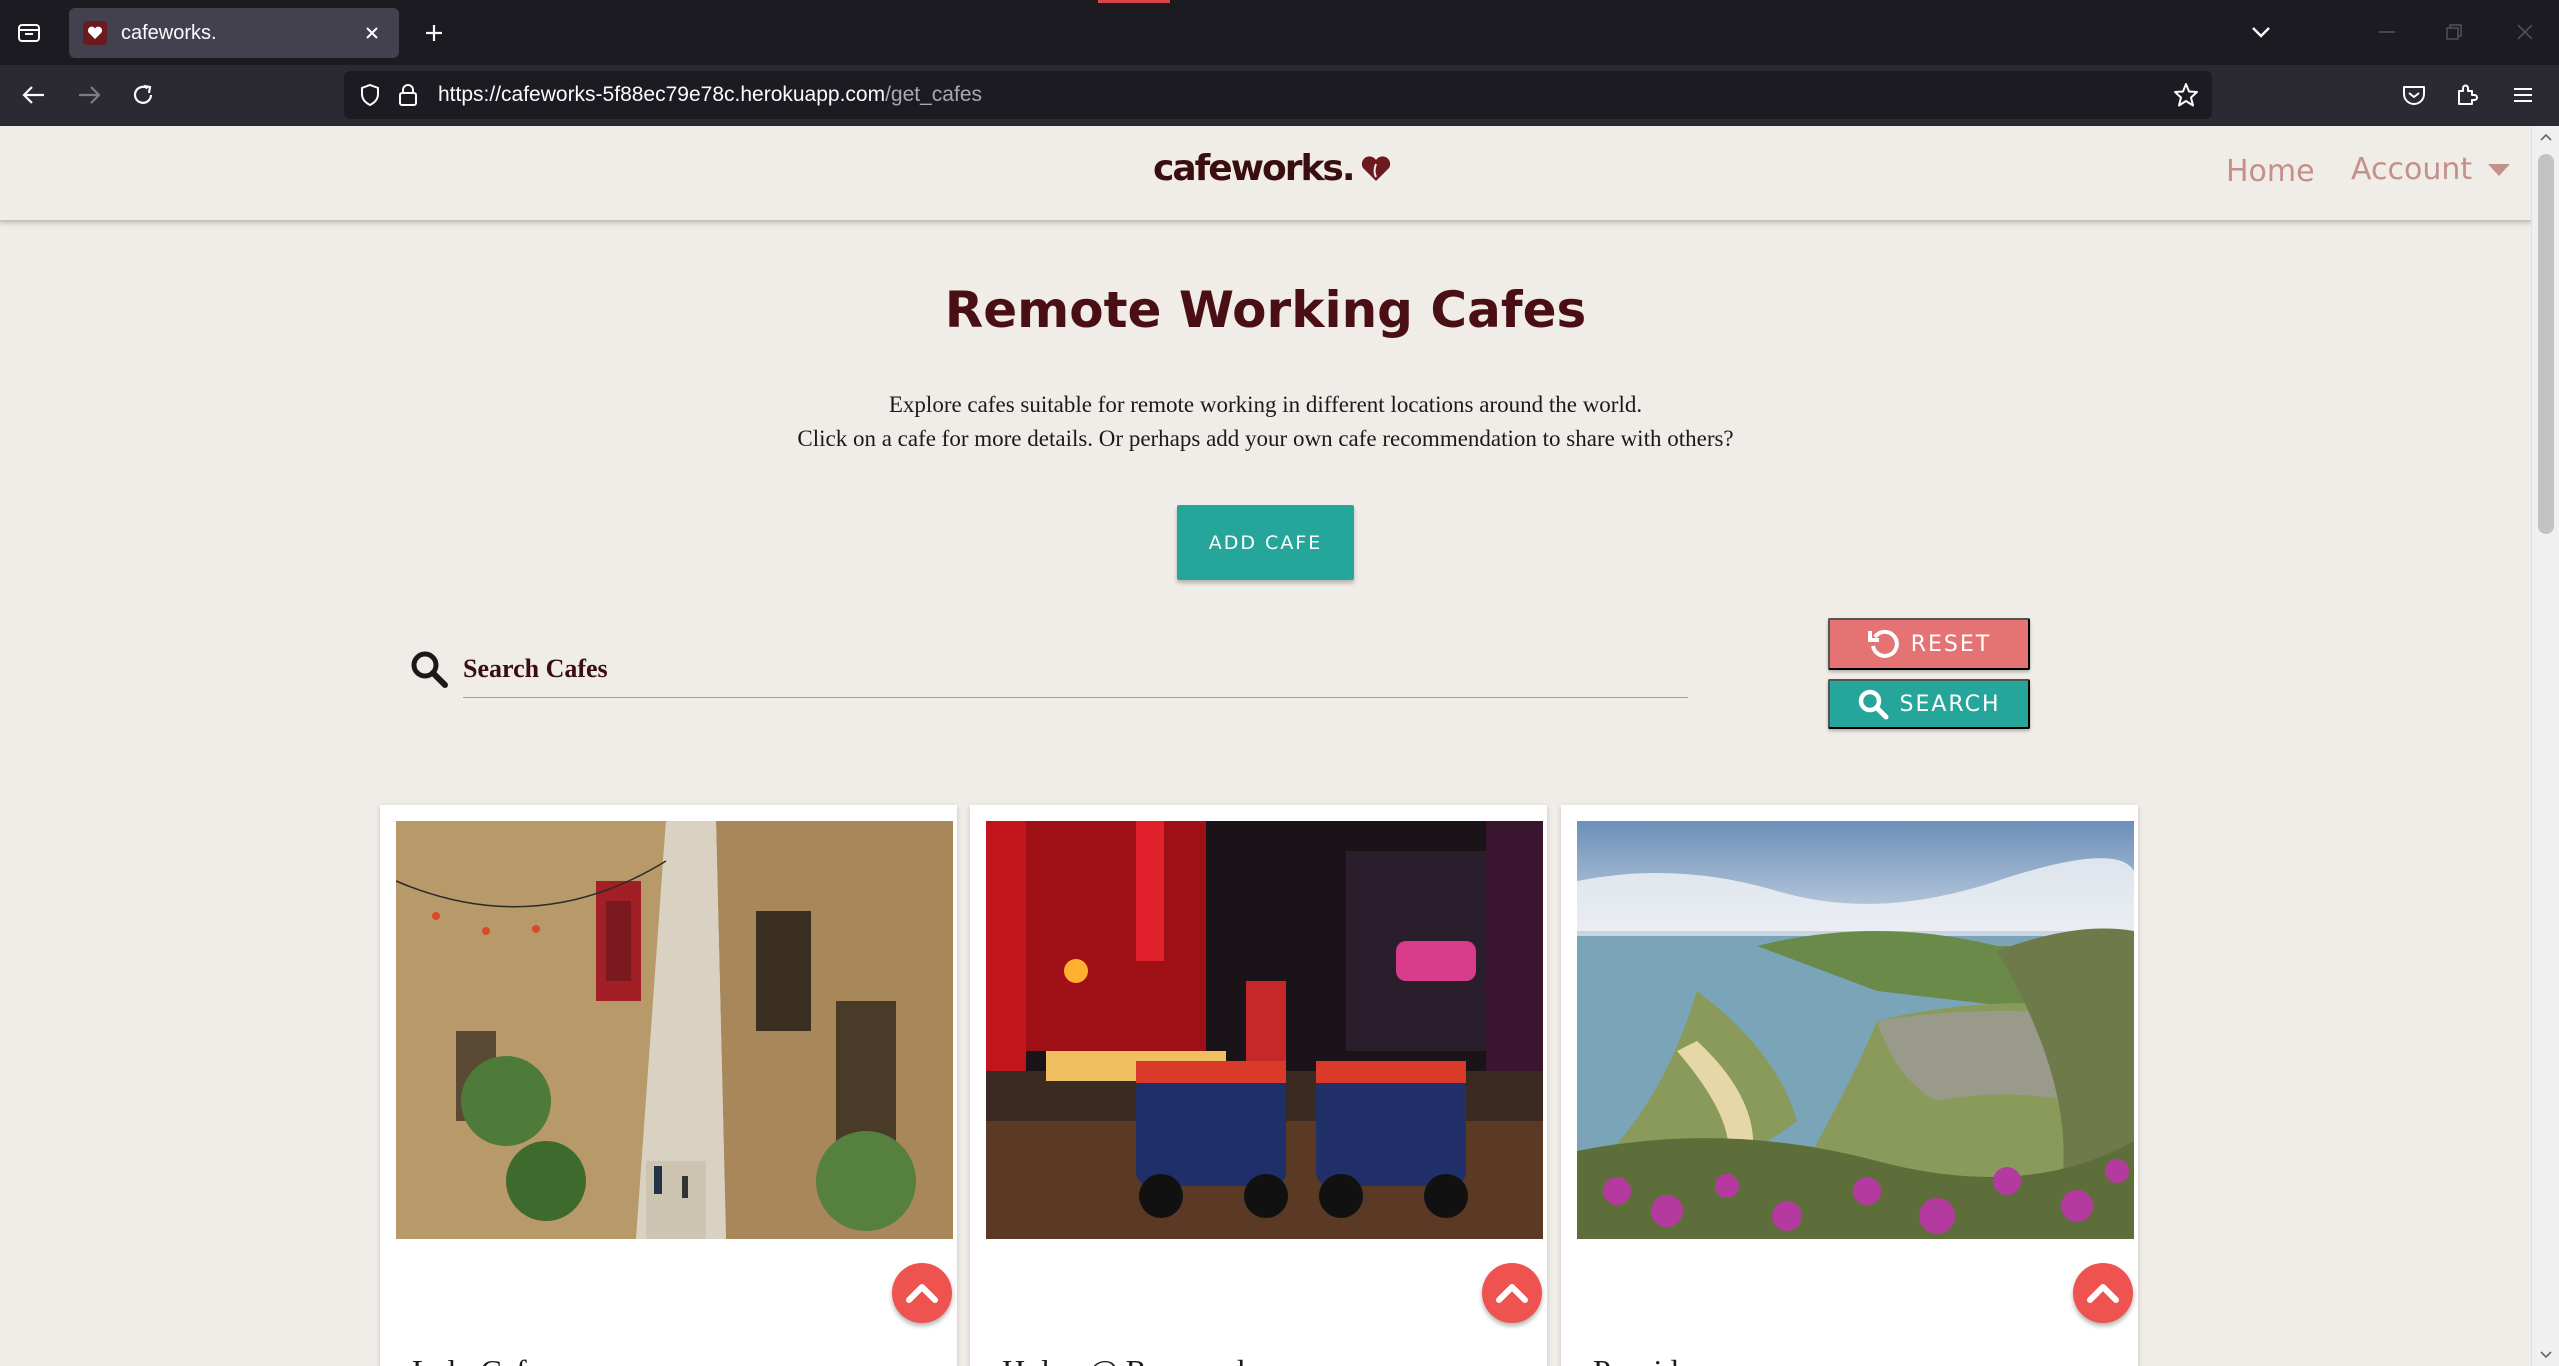 This screenshot has height=1366, width=2559. I want to click on tab-list-icon, so click(29, 33).